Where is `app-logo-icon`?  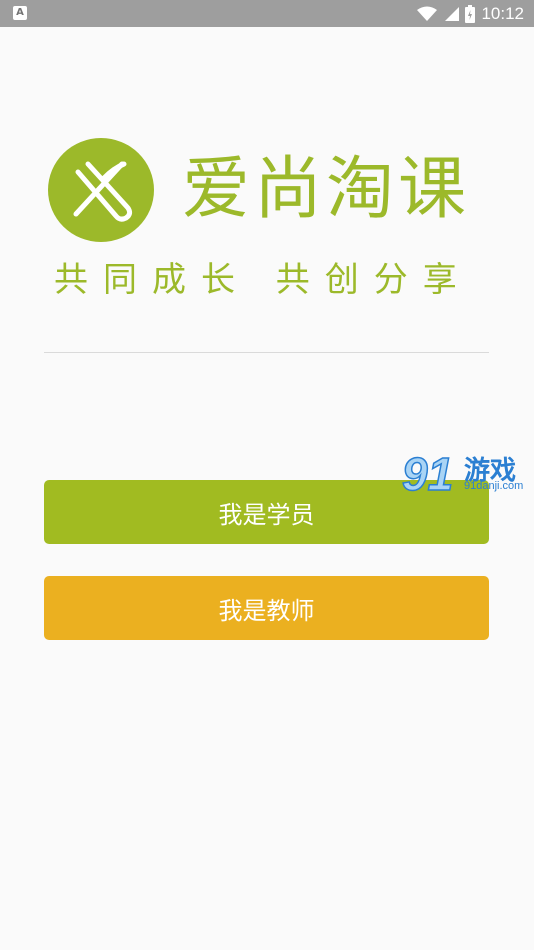 app-logo-icon is located at coordinates (101, 190).